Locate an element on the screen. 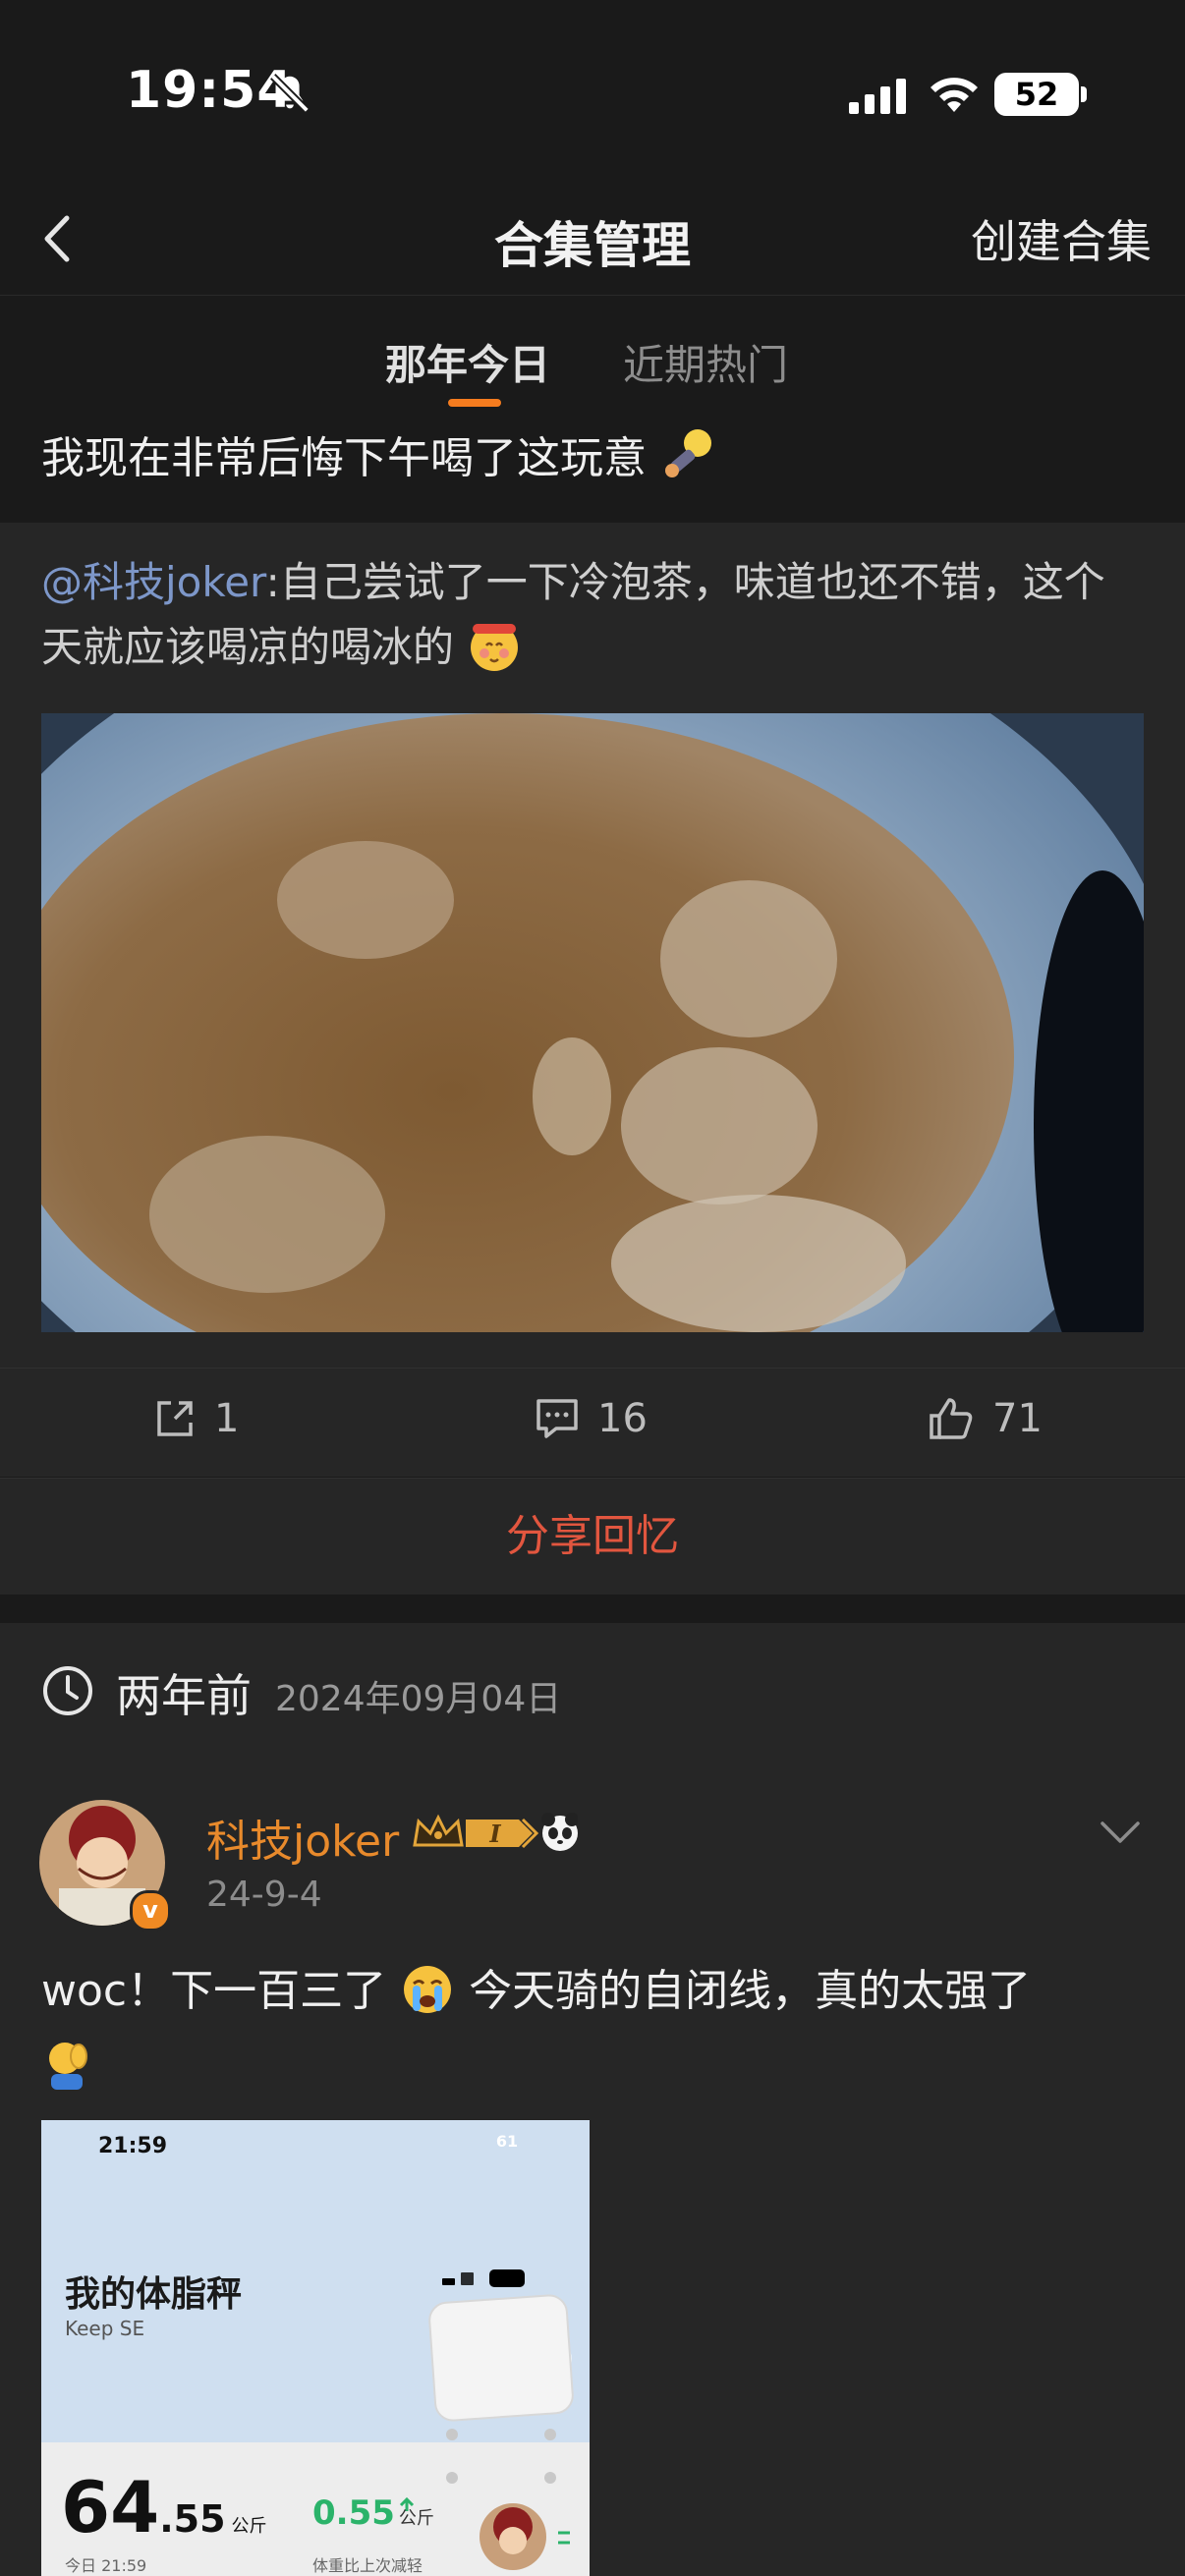  share-icon is located at coordinates (175, 1418).